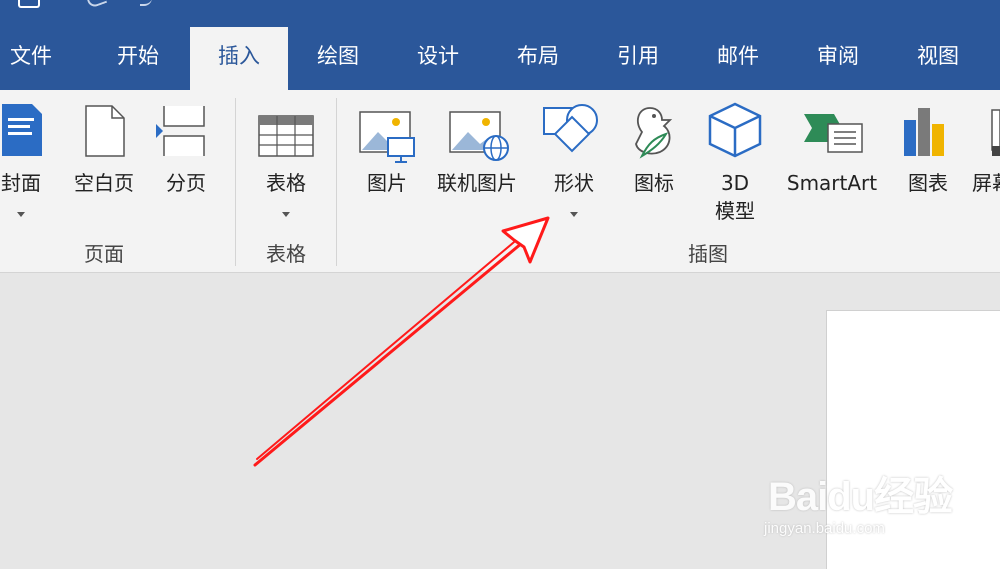 The height and width of the screenshot is (569, 1000). Describe the element at coordinates (286, 183) in the screenshot. I see `table-label: 表格` at that location.